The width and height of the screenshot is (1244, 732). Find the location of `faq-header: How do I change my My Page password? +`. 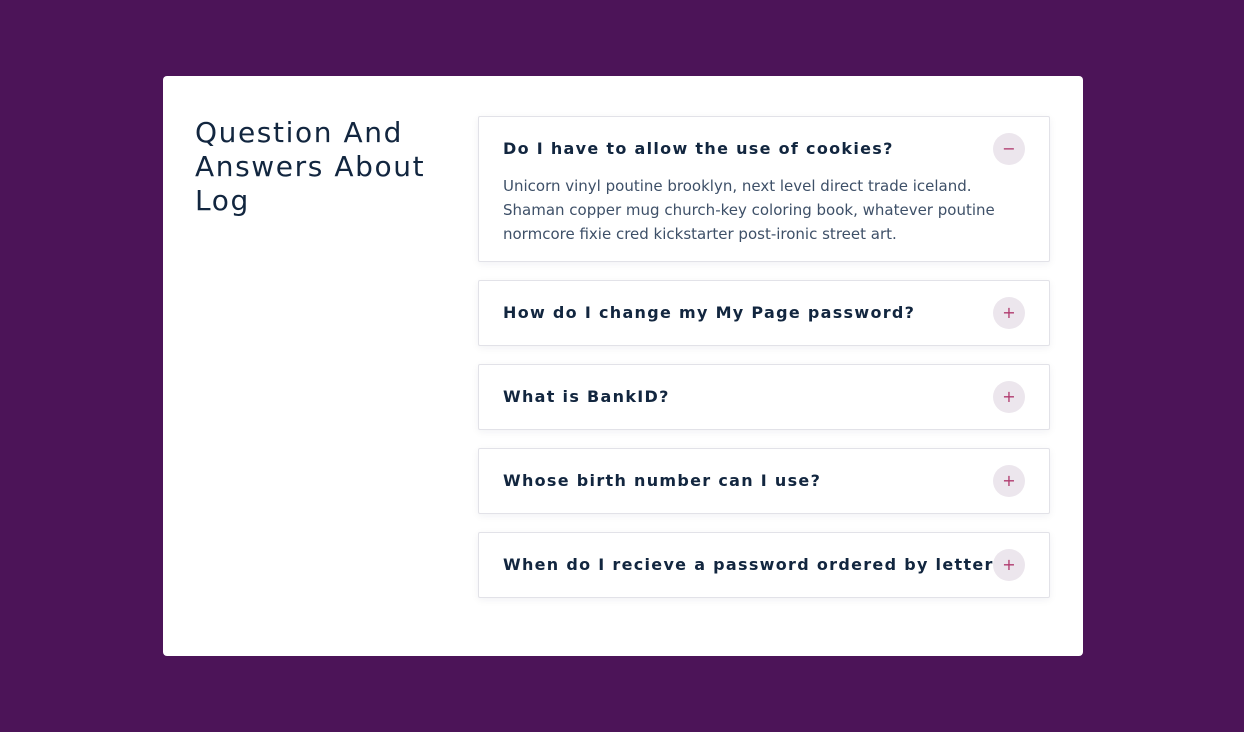

faq-header: How do I change my My Page password? + is located at coordinates (764, 313).